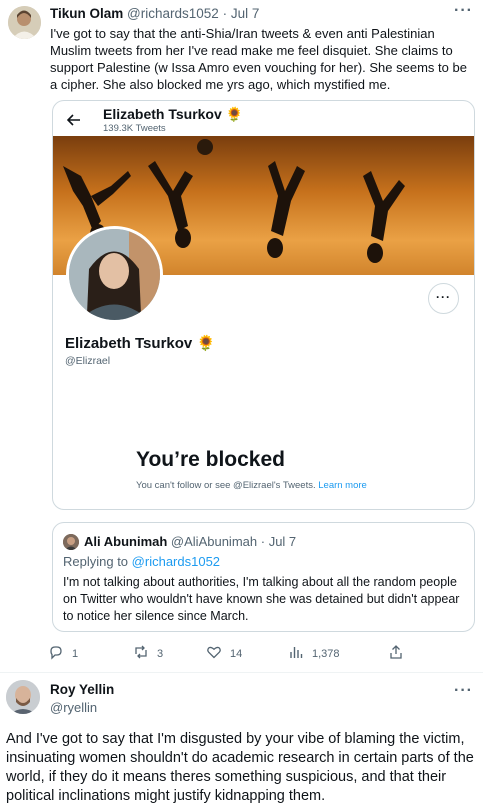 The width and height of the screenshot is (483, 812). Describe the element at coordinates (210, 459) in the screenshot. I see `blocked-title: You’re blocked` at that location.